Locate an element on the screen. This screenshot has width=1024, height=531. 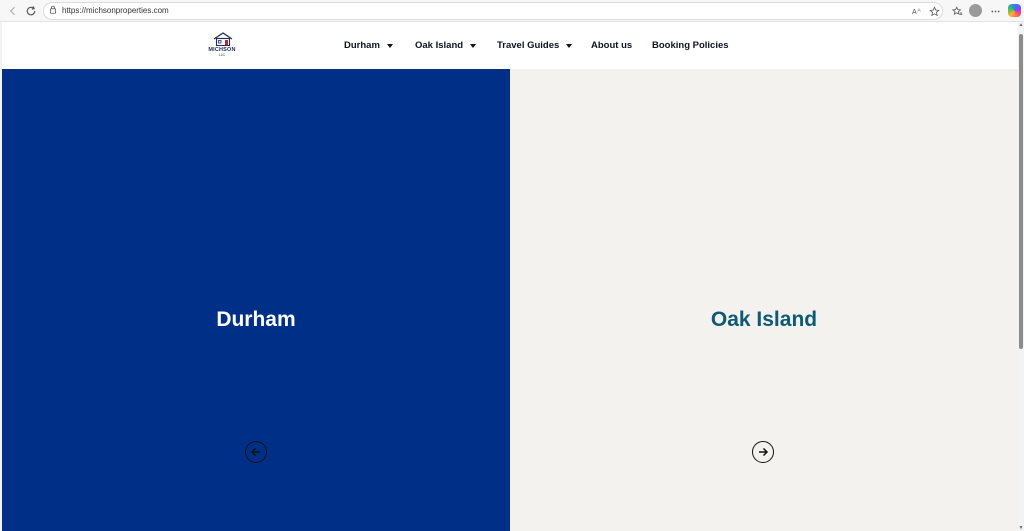
address-bar: https://michsonproperties.com is located at coordinates (493, 11).